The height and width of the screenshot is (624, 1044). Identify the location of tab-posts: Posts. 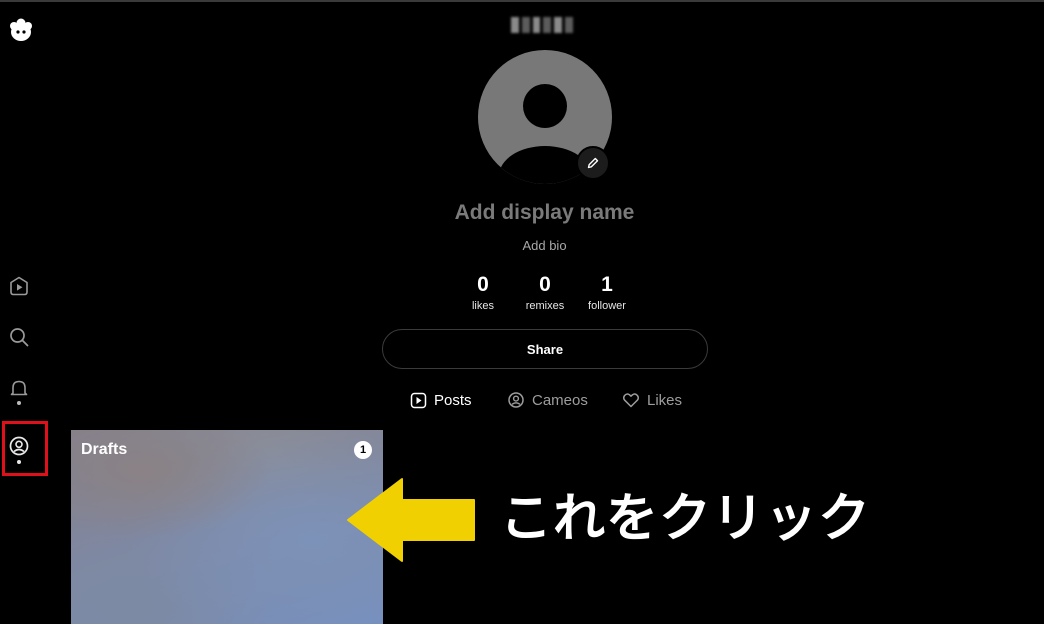
(441, 400).